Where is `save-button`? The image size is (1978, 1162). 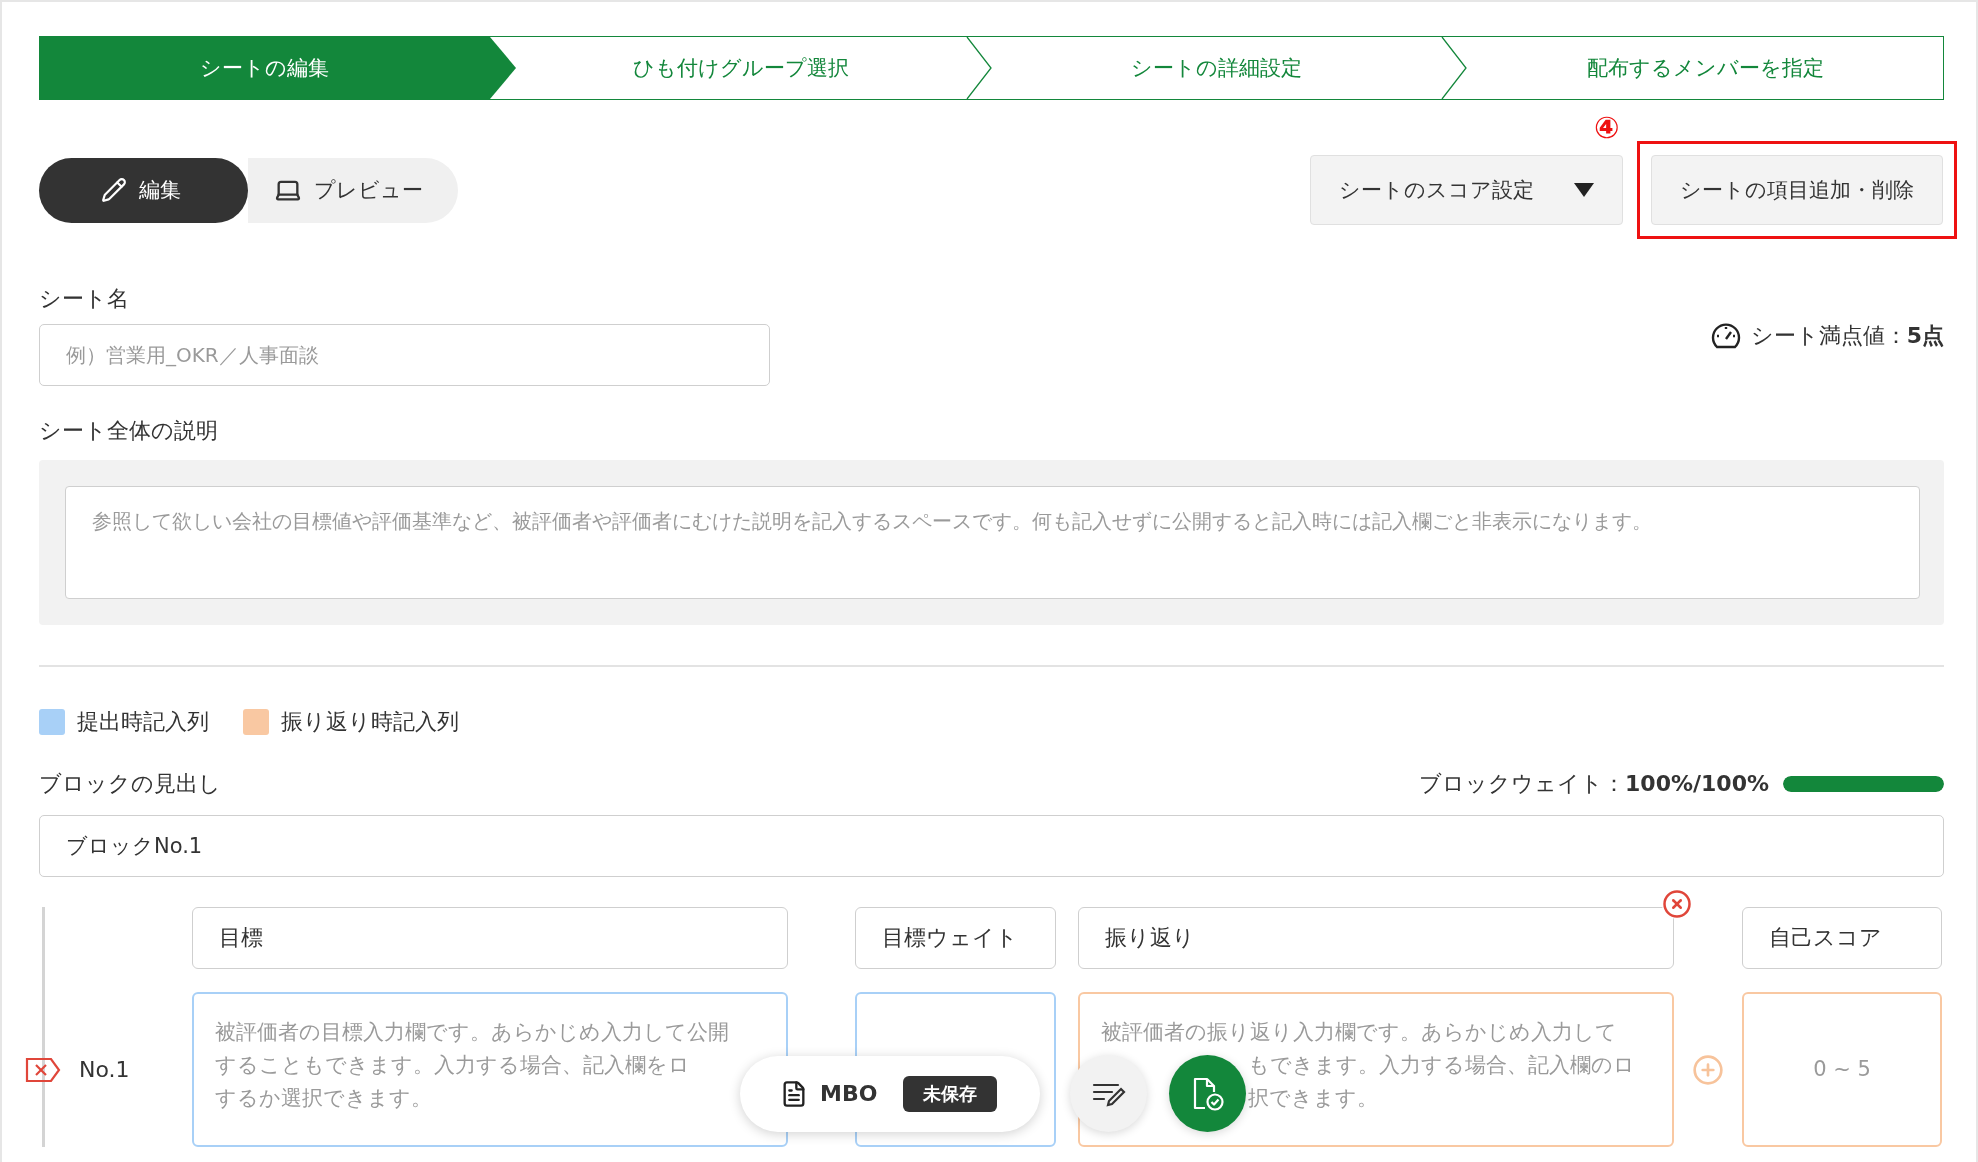 save-button is located at coordinates (1207, 1093).